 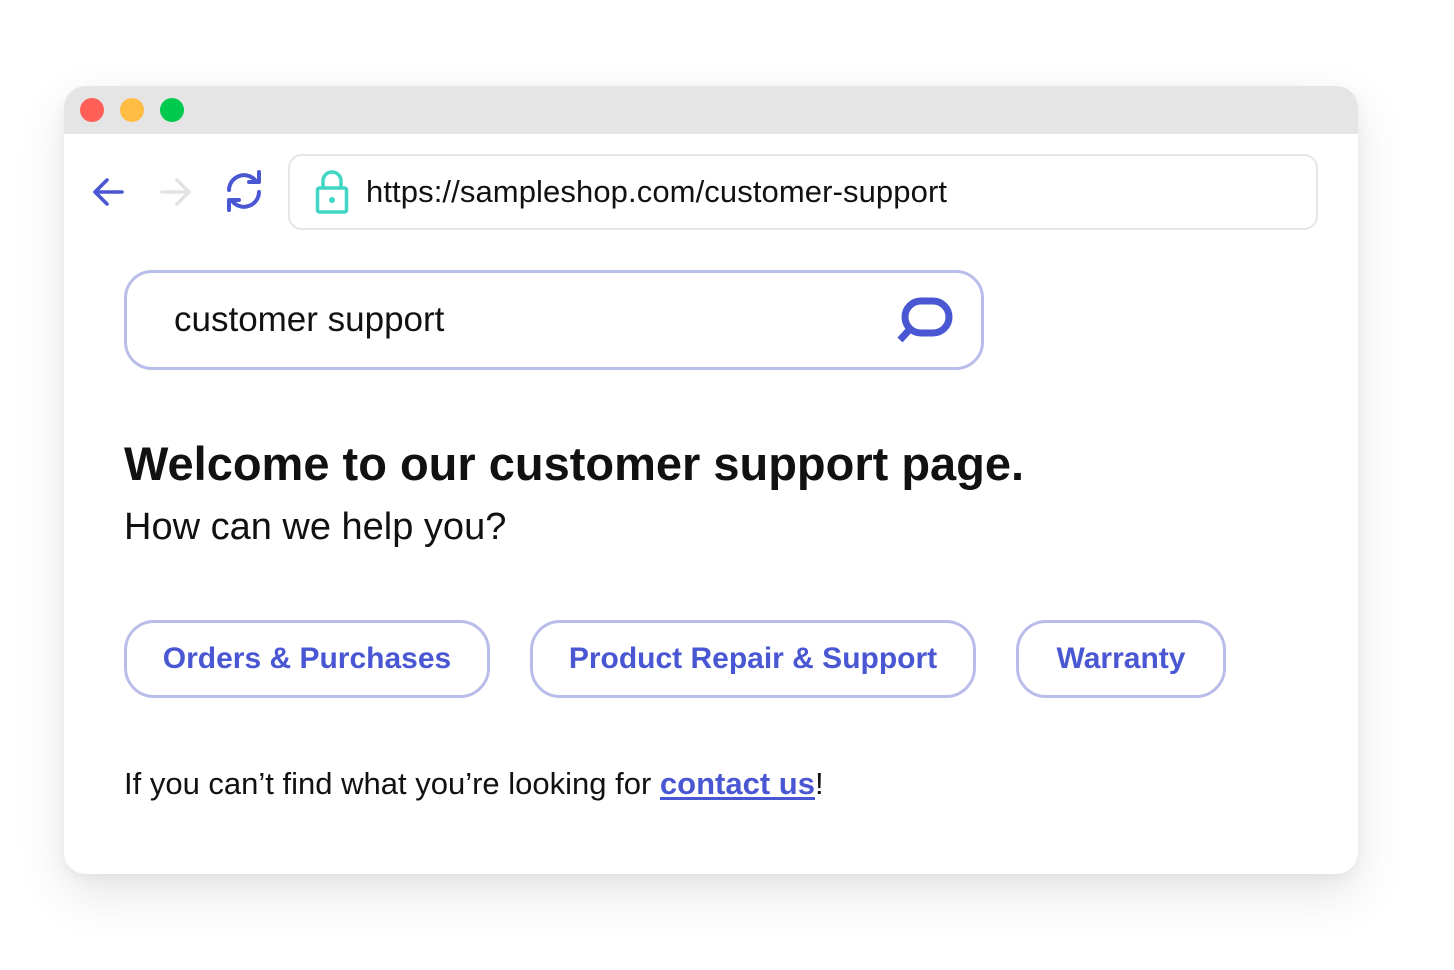 I want to click on page-heading: Welcome to our customer support page., so click(x=574, y=463).